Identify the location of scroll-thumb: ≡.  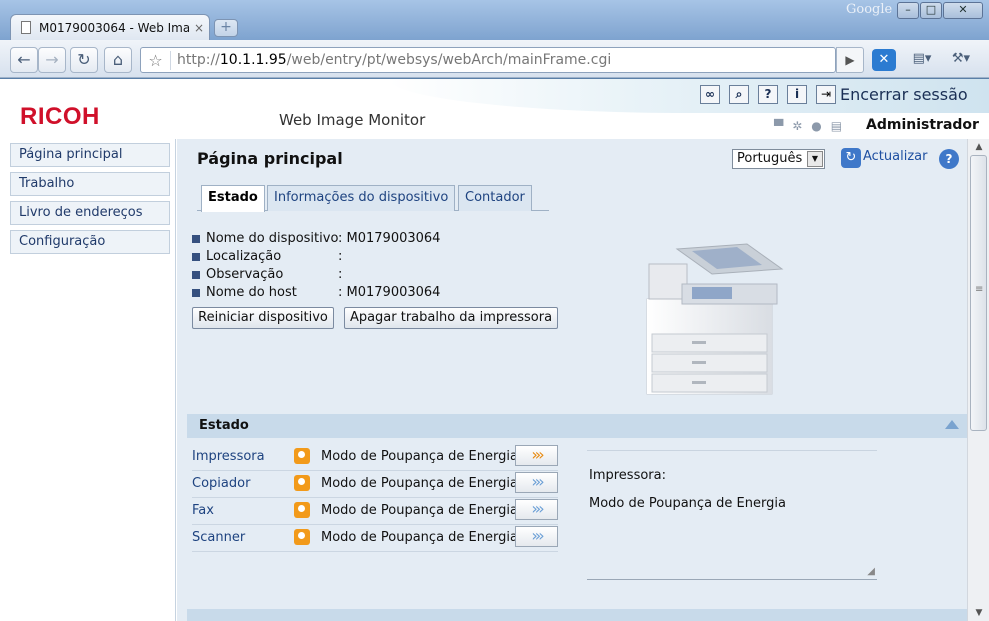
(978, 293).